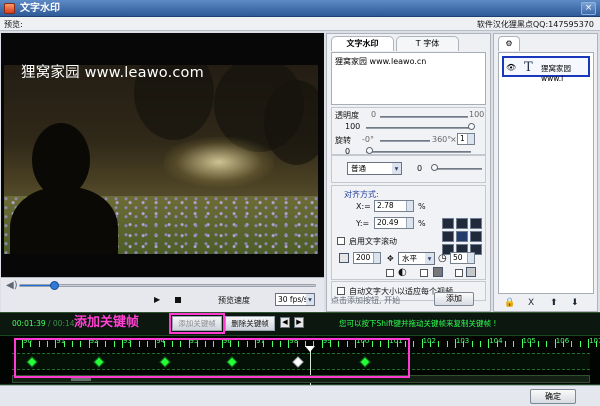 Image resolution: width=600 pixels, height=406 pixels. I want to click on style-value: 0, so click(420, 168).